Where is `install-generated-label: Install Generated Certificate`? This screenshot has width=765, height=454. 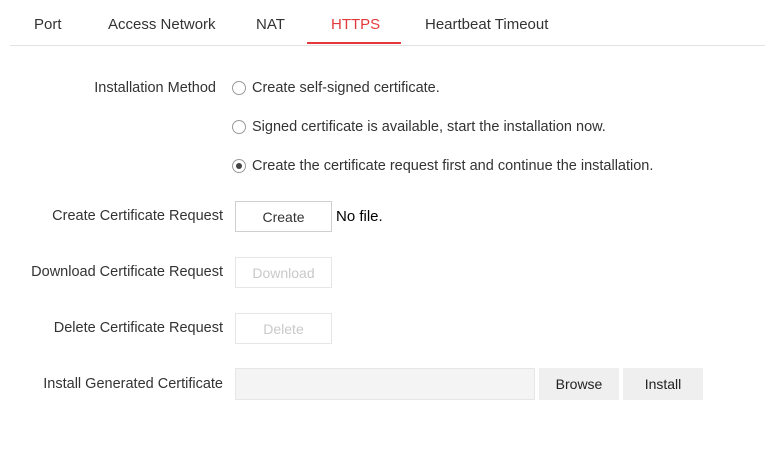 install-generated-label: Install Generated Certificate is located at coordinates (133, 384).